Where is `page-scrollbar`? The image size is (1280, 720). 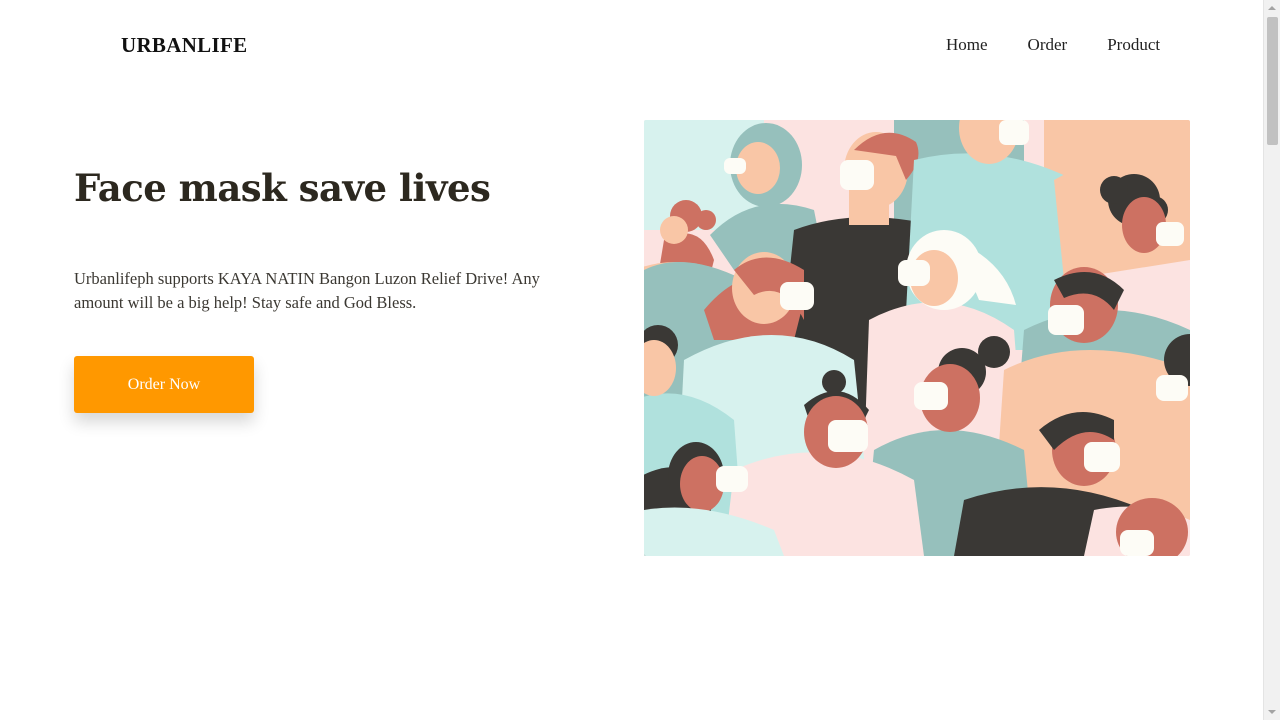
page-scrollbar is located at coordinates (1271, 360).